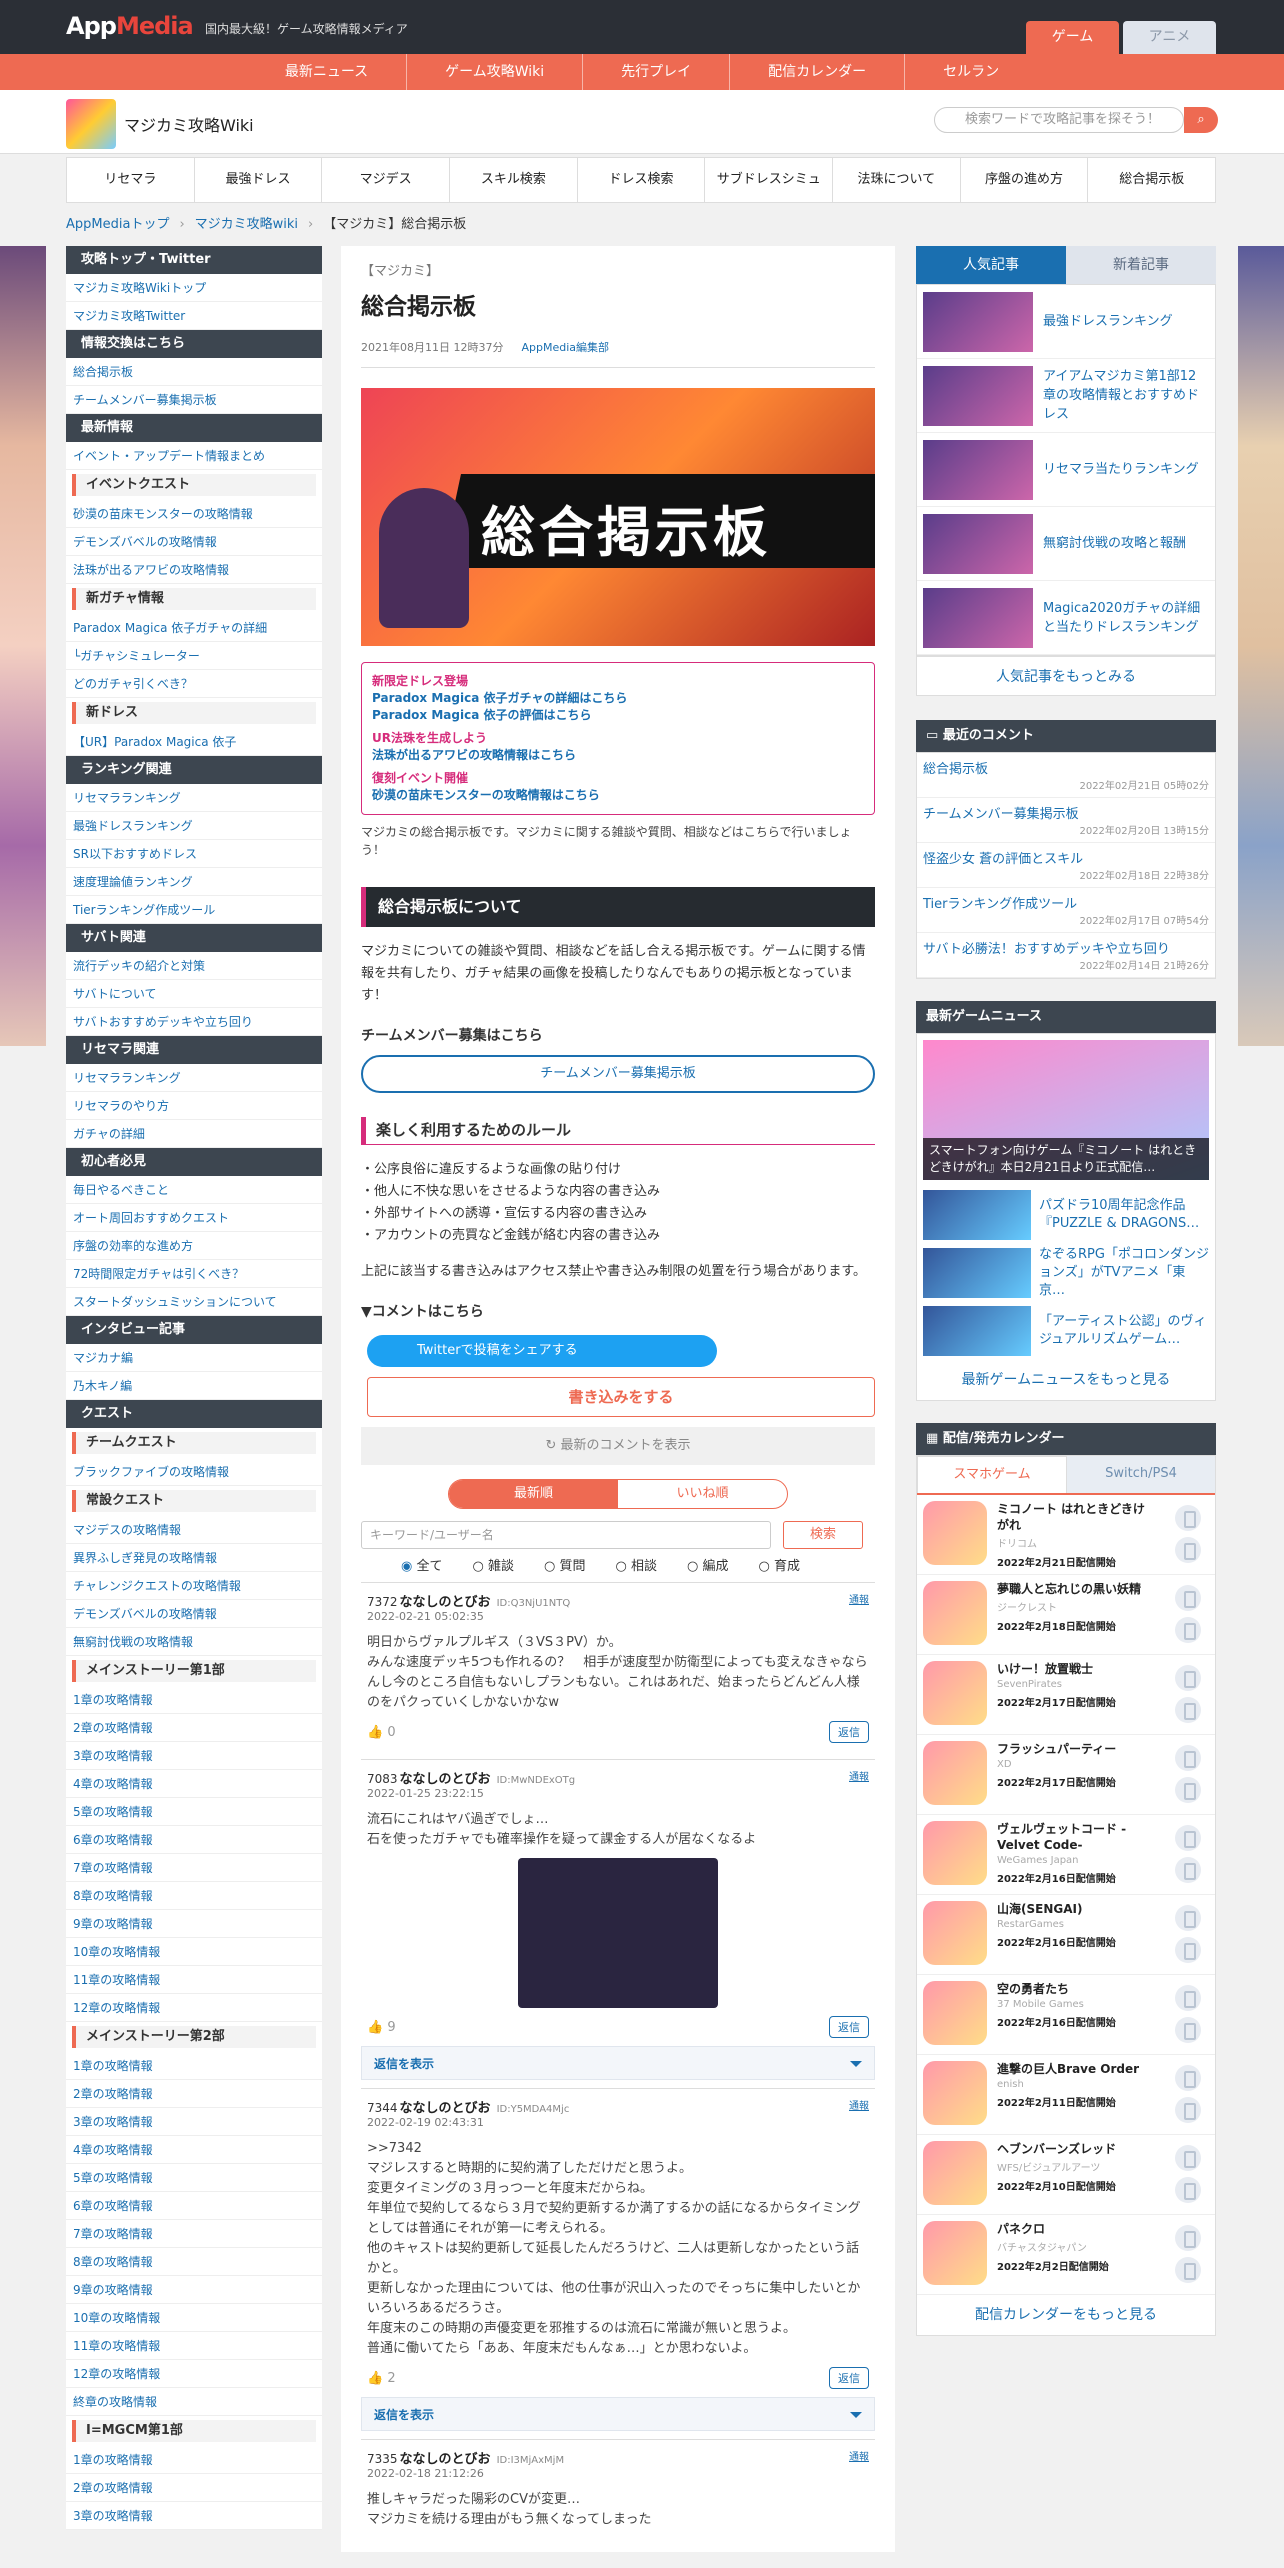 Image resolution: width=1284 pixels, height=2568 pixels. What do you see at coordinates (1072, 37) in the screenshot?
I see `tab-game: ゲーム` at bounding box center [1072, 37].